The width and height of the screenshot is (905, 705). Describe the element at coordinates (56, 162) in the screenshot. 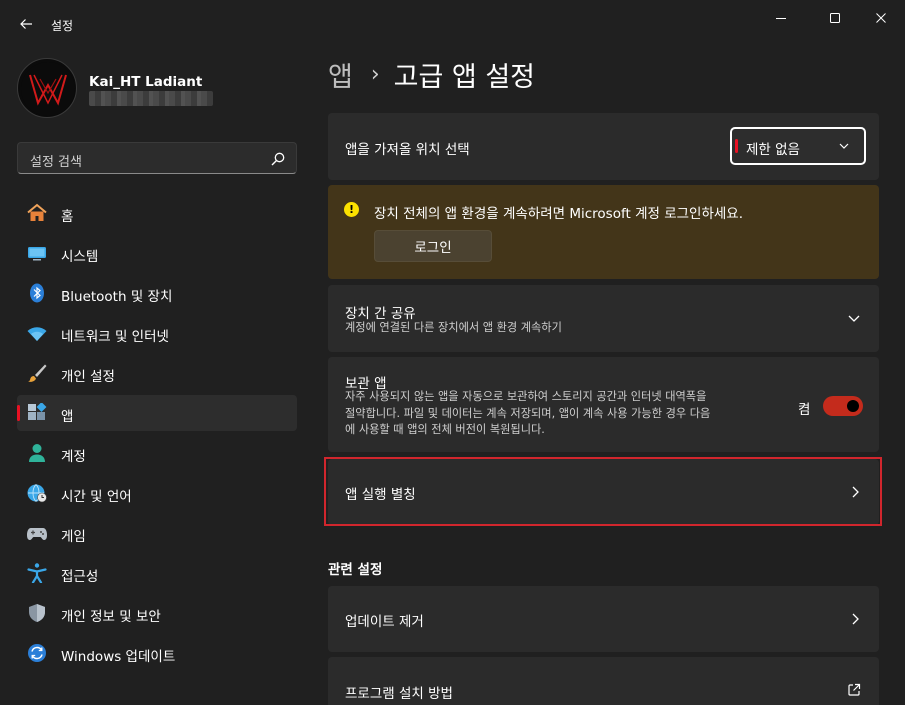

I see `search-placeholder: 설정 검색` at that location.